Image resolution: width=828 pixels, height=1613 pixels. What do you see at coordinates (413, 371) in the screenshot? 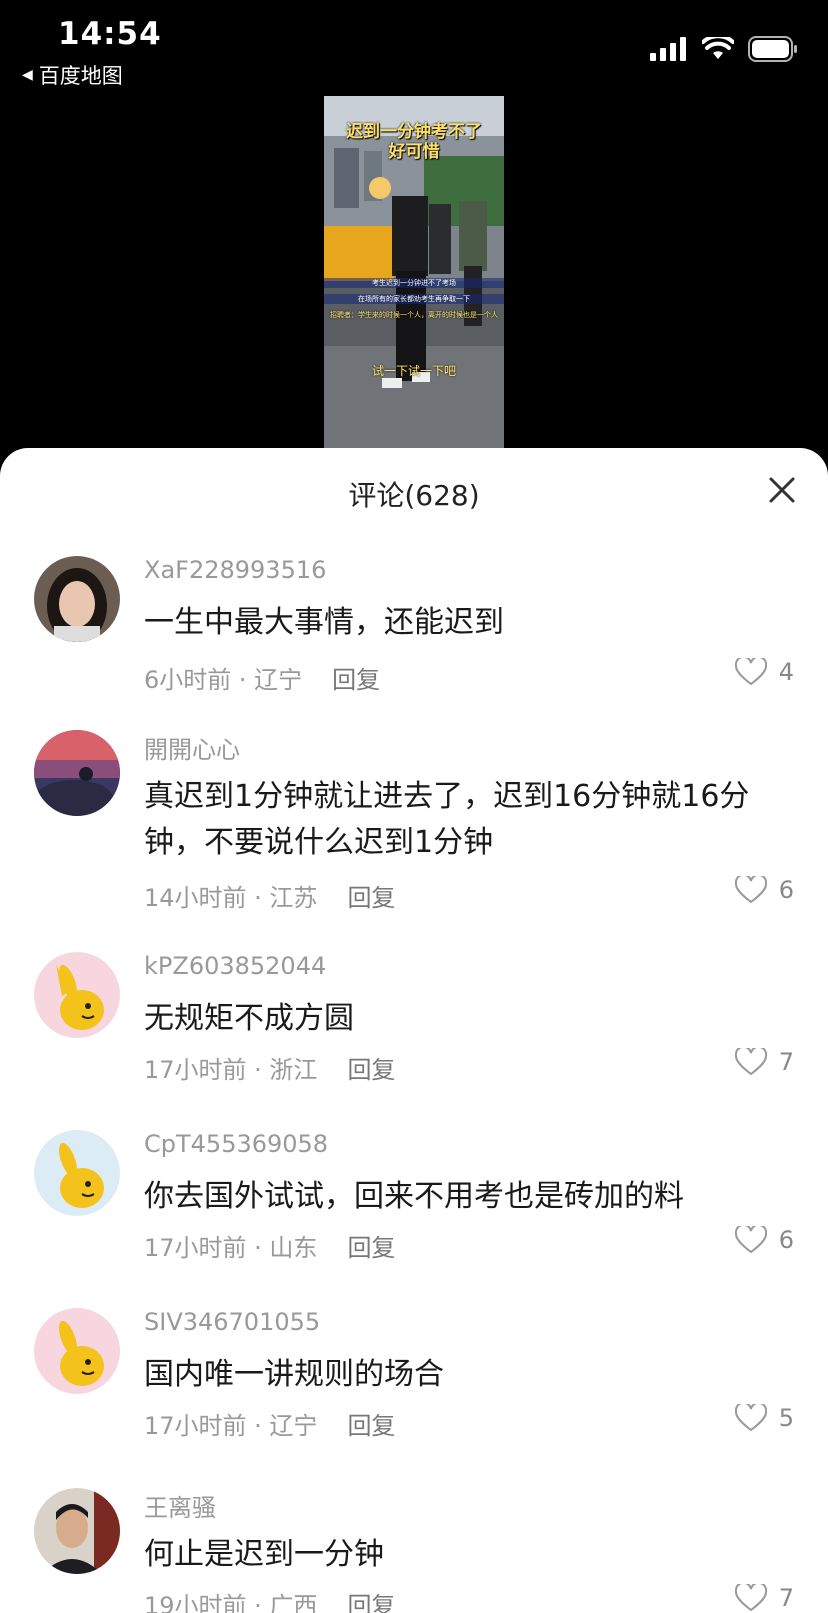
I see `video-caption-bottom: 试一下试一下吧` at bounding box center [413, 371].